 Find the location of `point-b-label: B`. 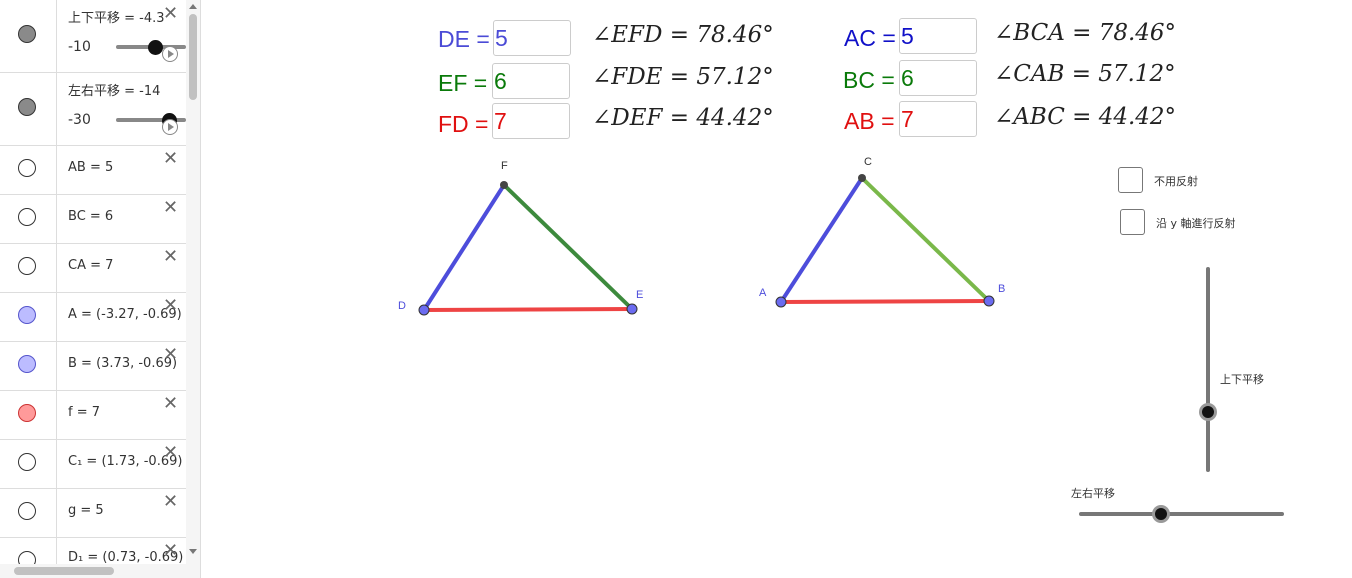

point-b-label: B is located at coordinates (1002, 289).